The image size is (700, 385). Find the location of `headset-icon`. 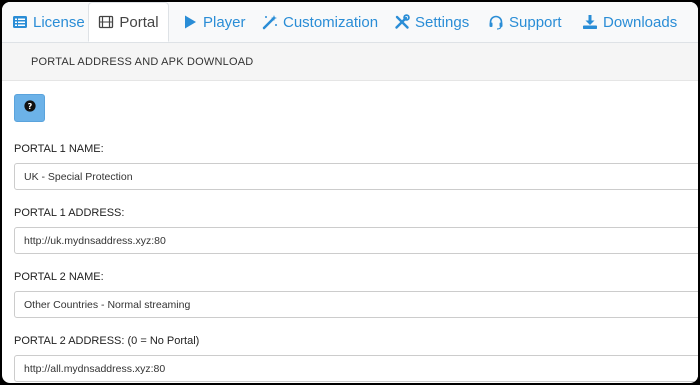

headset-icon is located at coordinates (496, 22).